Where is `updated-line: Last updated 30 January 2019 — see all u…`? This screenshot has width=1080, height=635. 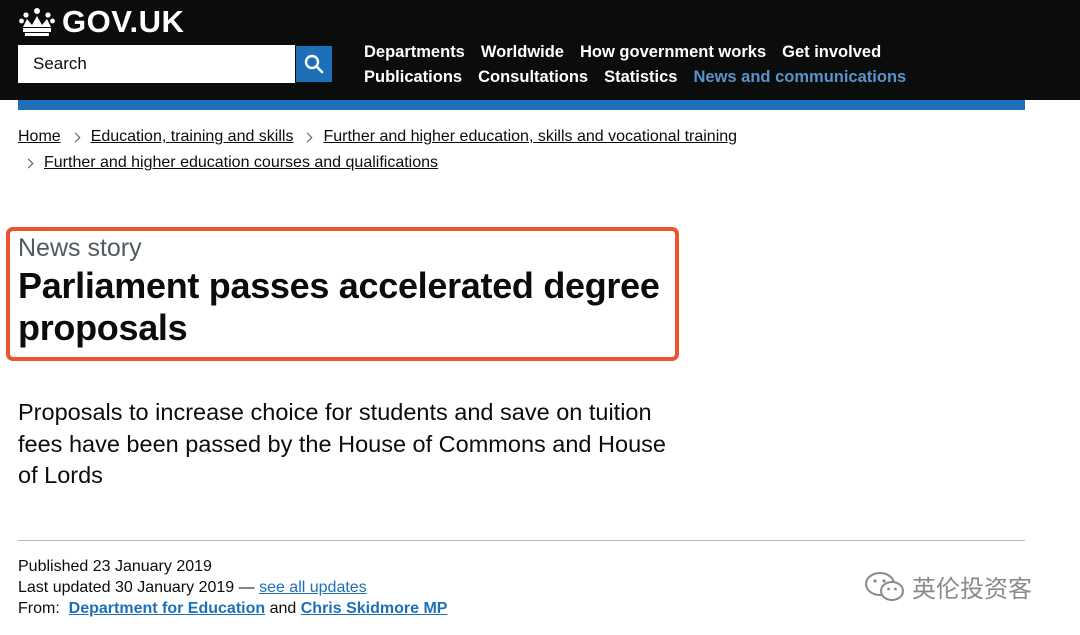 updated-line: Last updated 30 January 2019 — see all u… is located at coordinates (232, 587).